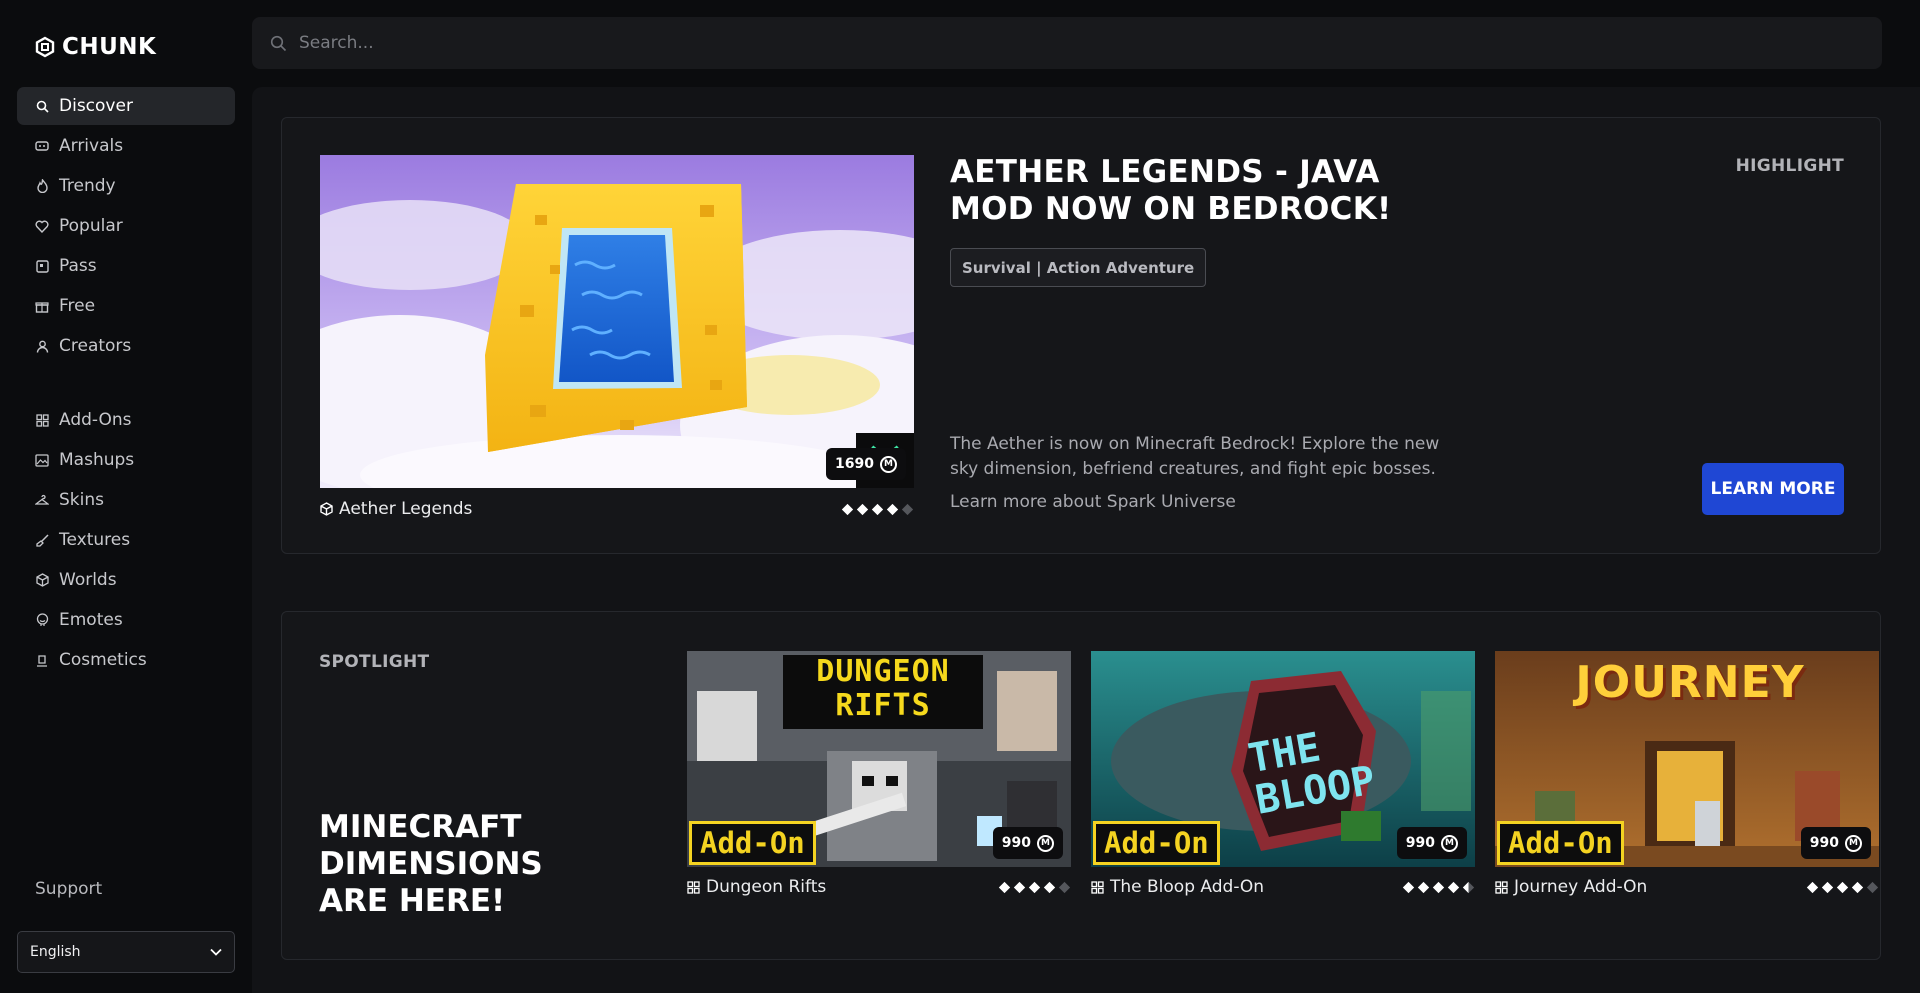 The width and height of the screenshot is (1920, 993). What do you see at coordinates (1687, 759) in the screenshot?
I see `product-cover: JOURNEY Add-On 990 M` at bounding box center [1687, 759].